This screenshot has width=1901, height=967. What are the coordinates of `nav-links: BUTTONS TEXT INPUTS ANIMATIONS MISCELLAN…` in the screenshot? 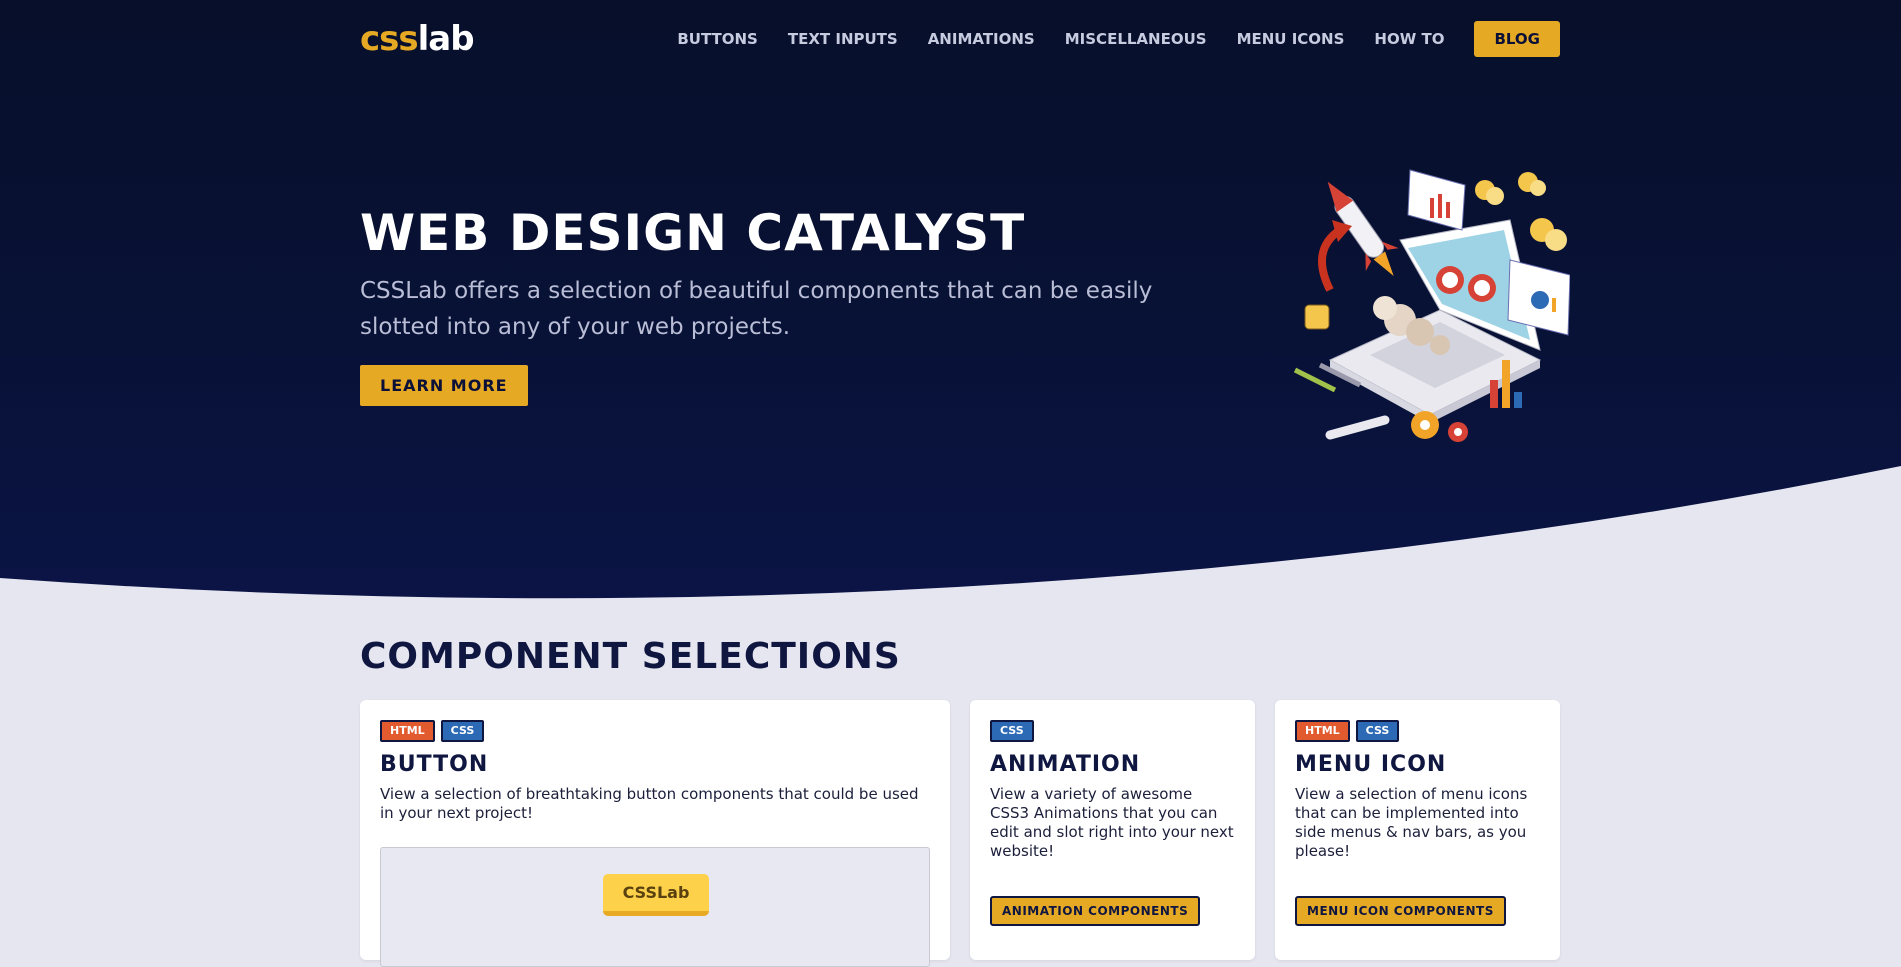 It's located at (1118, 39).